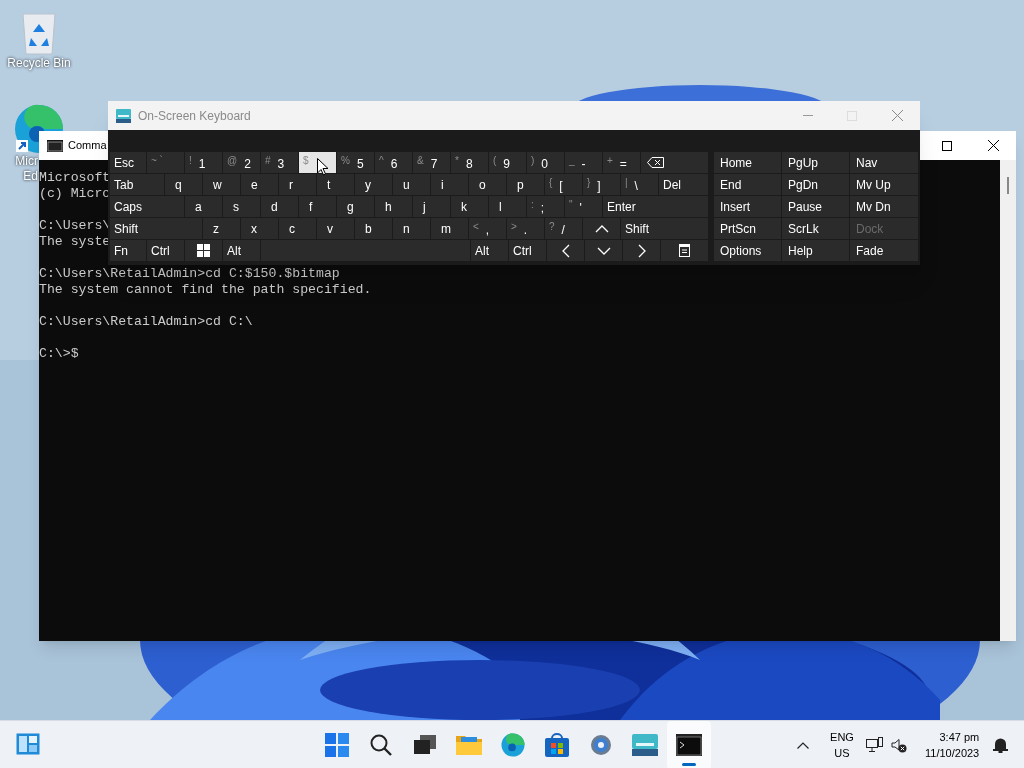 Image resolution: width=1024 pixels, height=768 pixels. What do you see at coordinates (1001, 745) in the screenshot?
I see `notification-bell-icon` at bounding box center [1001, 745].